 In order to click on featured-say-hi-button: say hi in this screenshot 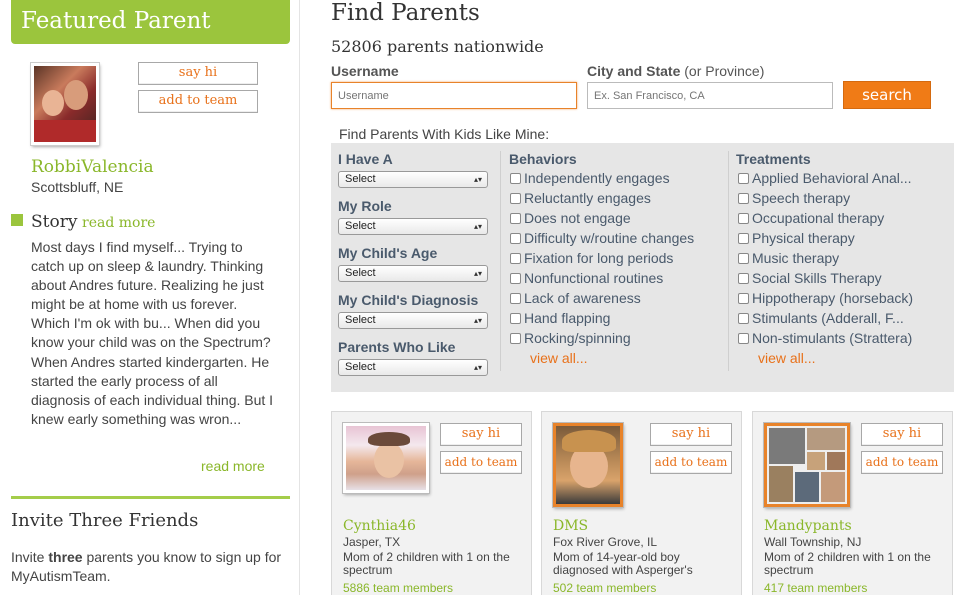, I will do `click(198, 73)`.